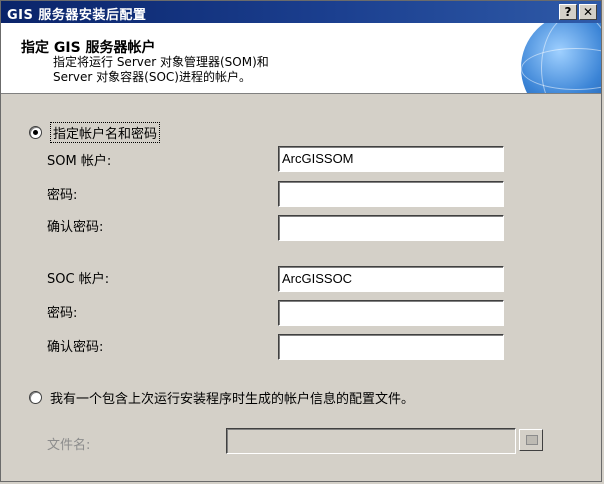 The image size is (604, 484). What do you see at coordinates (35, 132) in the screenshot?
I see `specify-account-radio` at bounding box center [35, 132].